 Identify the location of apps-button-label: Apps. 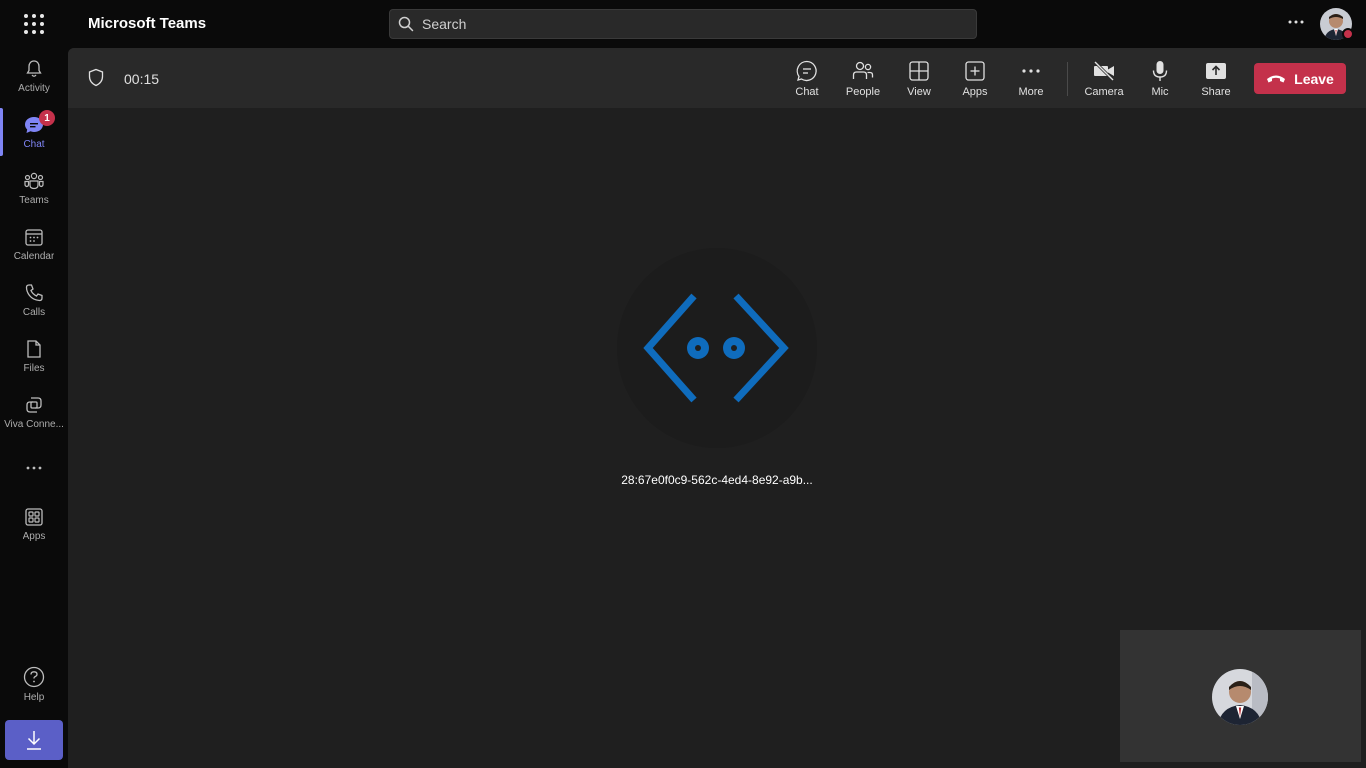
(975, 92).